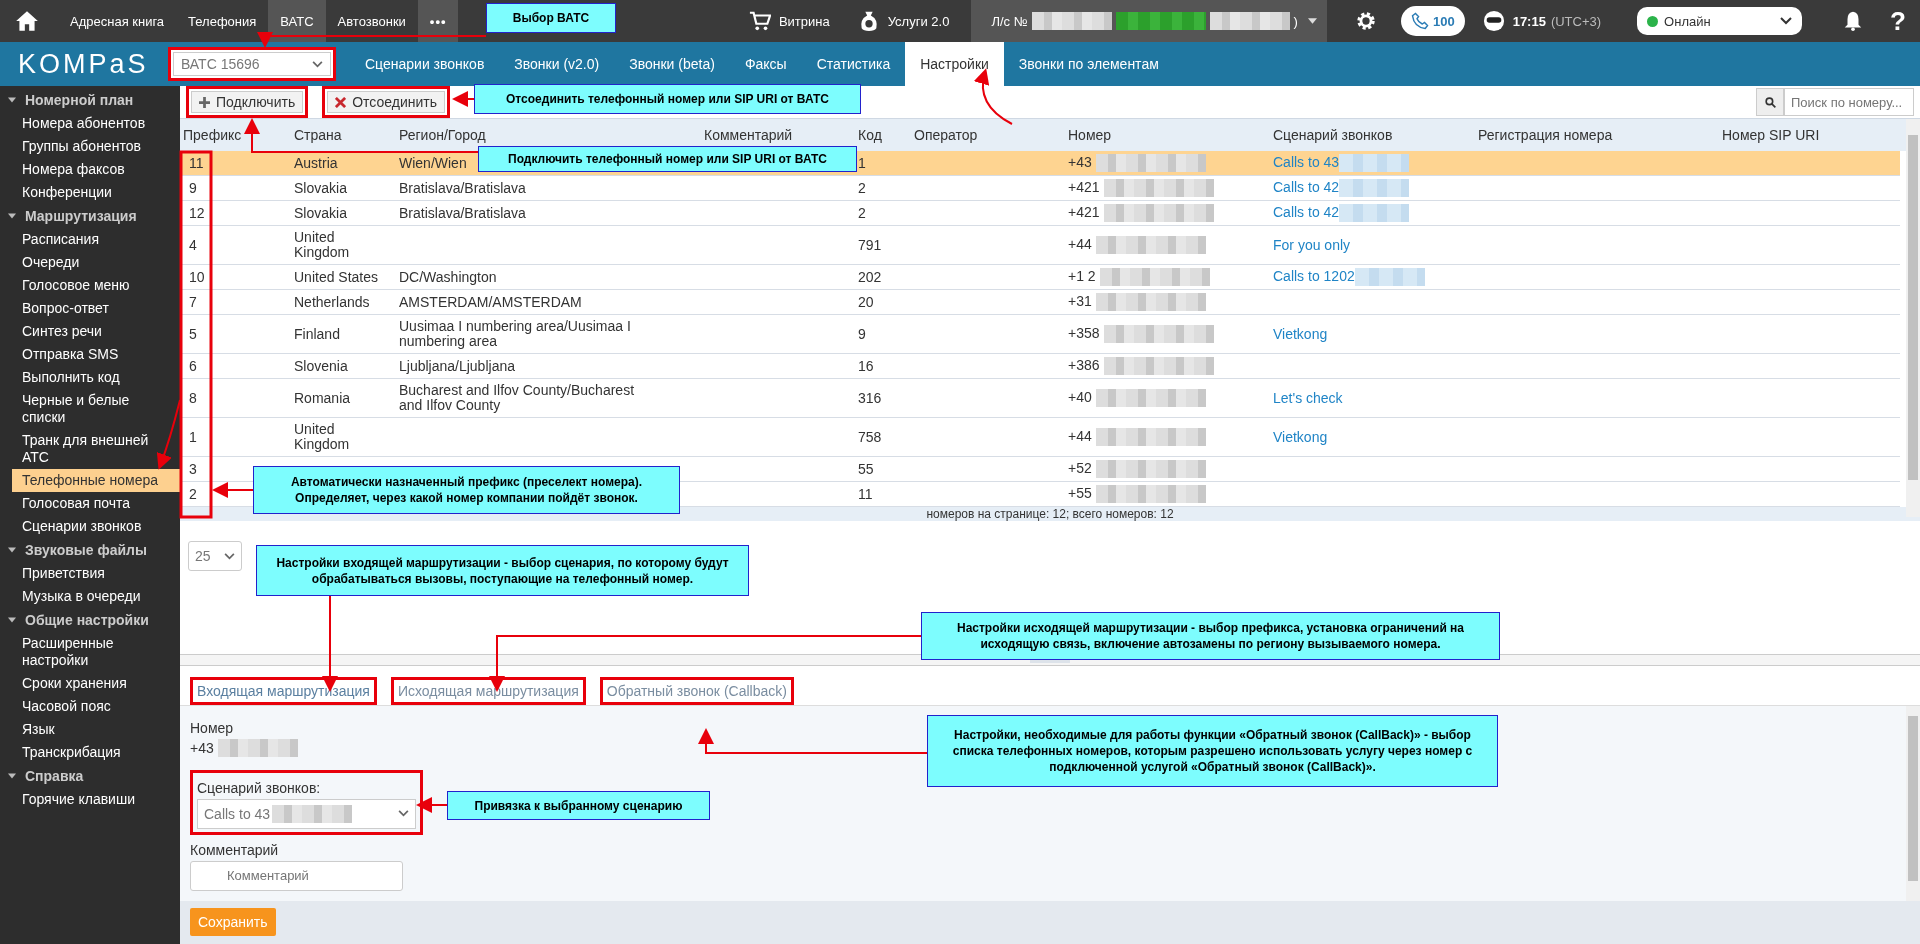 The width and height of the screenshot is (1920, 944). Describe the element at coordinates (346, 135) in the screenshot. I see `column-header: Страна` at that location.